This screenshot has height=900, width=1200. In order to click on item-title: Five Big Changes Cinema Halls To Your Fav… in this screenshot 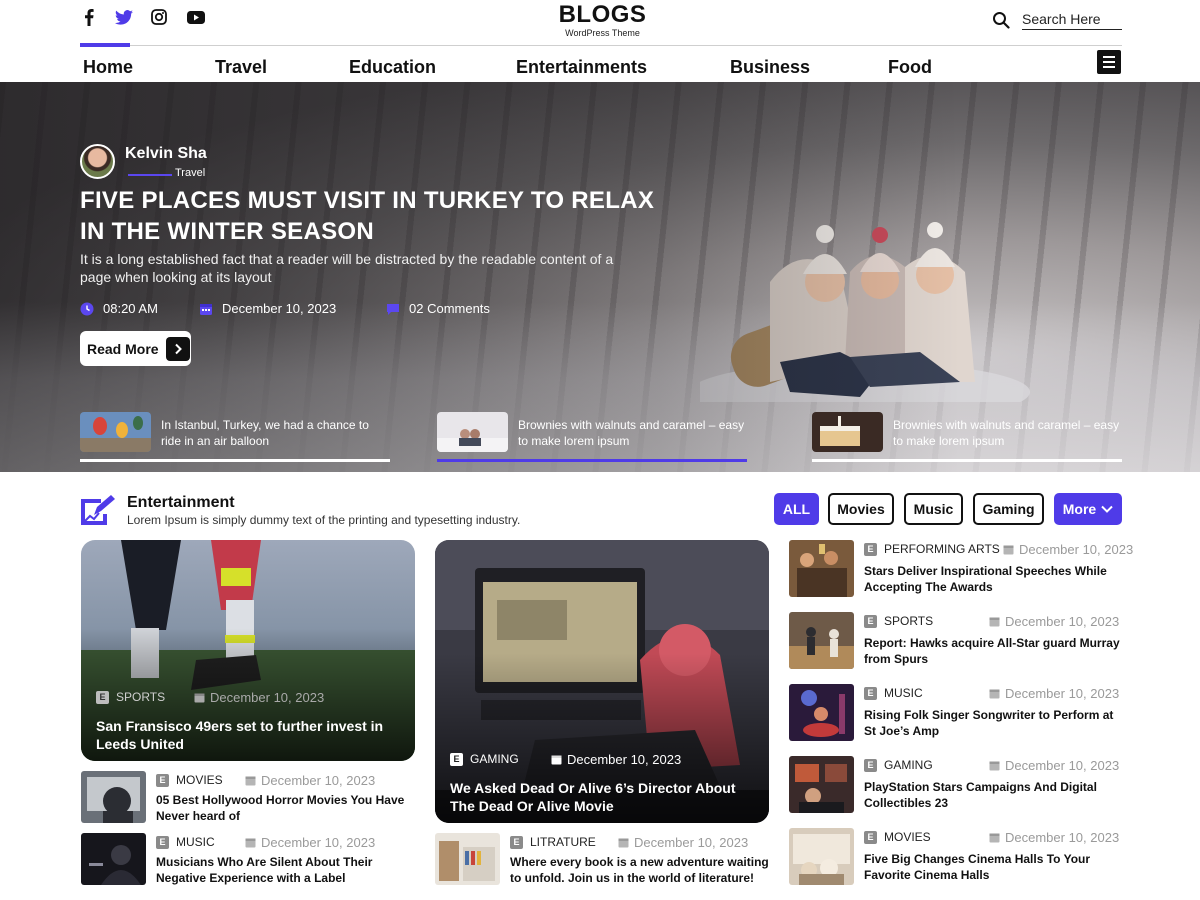, I will do `click(999, 867)`.